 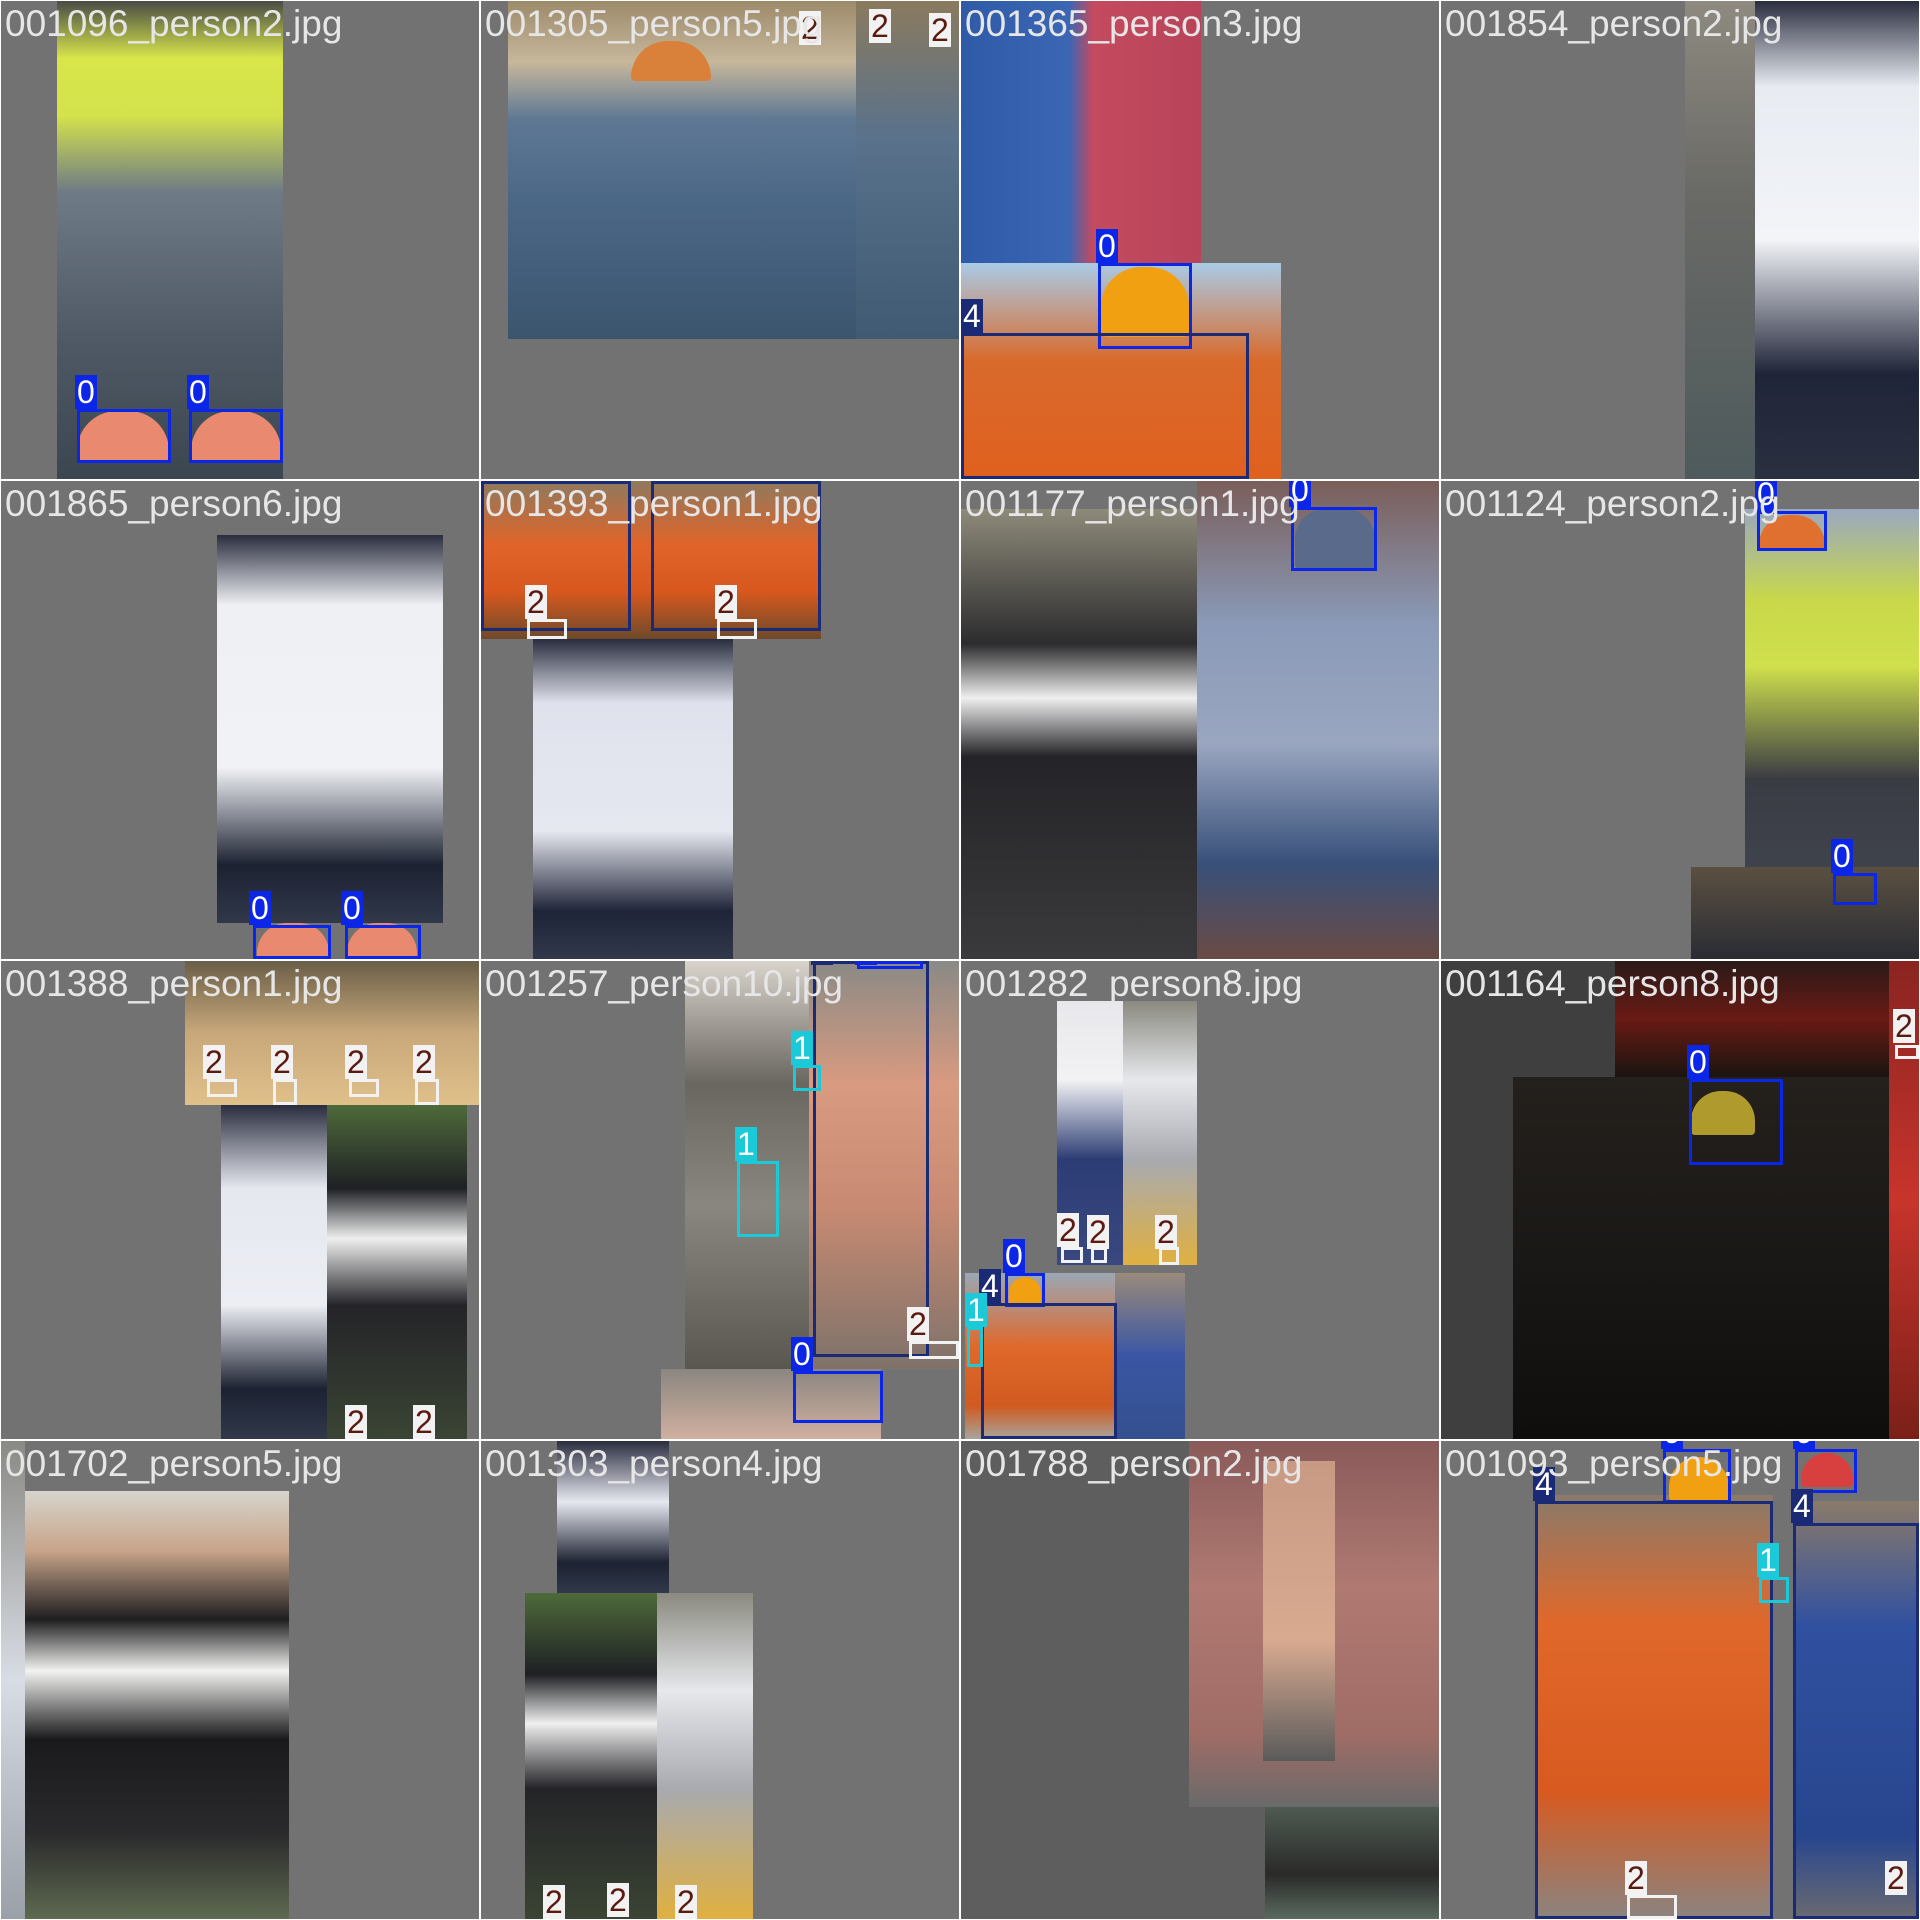 I want to click on image-filename: 001096_person2.jpg, so click(x=174, y=23).